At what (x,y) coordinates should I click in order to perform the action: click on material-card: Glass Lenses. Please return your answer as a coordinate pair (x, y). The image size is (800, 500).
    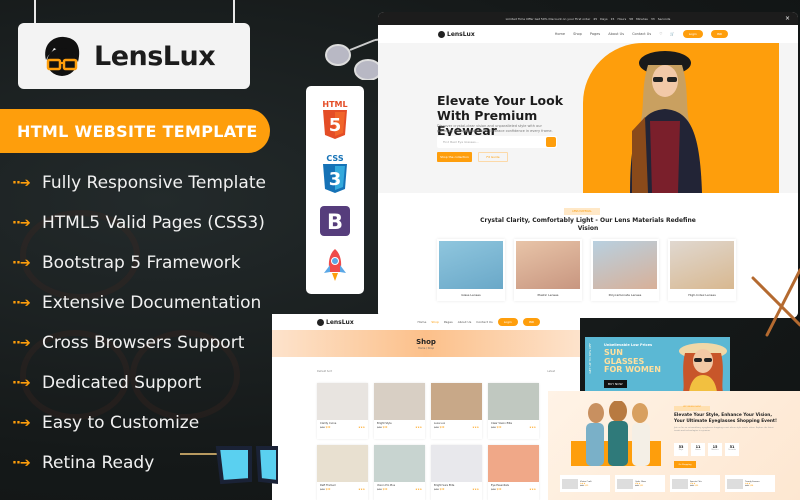
    Looking at the image, I should click on (471, 270).